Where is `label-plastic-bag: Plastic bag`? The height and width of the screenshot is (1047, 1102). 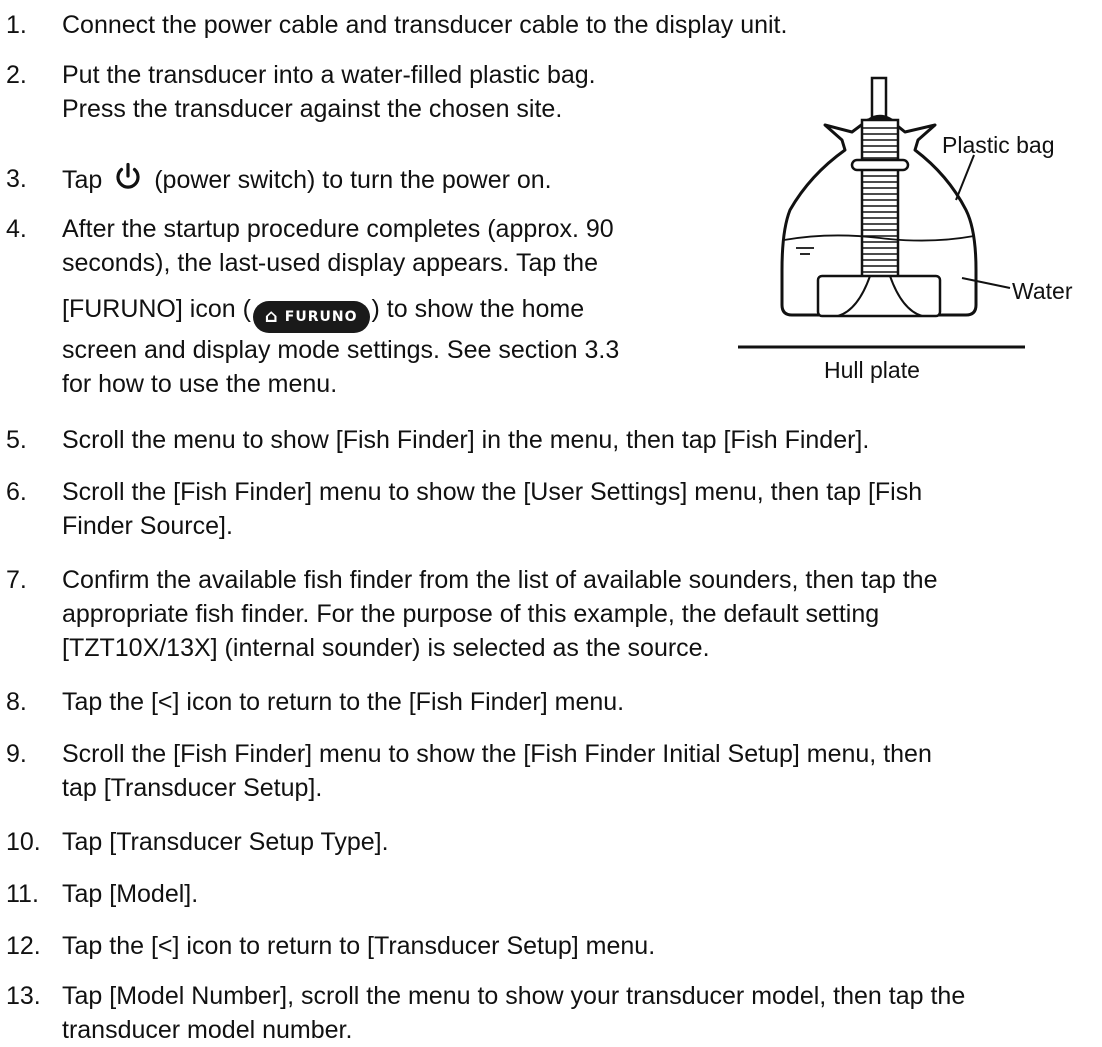
label-plastic-bag: Plastic bag is located at coordinates (998, 145).